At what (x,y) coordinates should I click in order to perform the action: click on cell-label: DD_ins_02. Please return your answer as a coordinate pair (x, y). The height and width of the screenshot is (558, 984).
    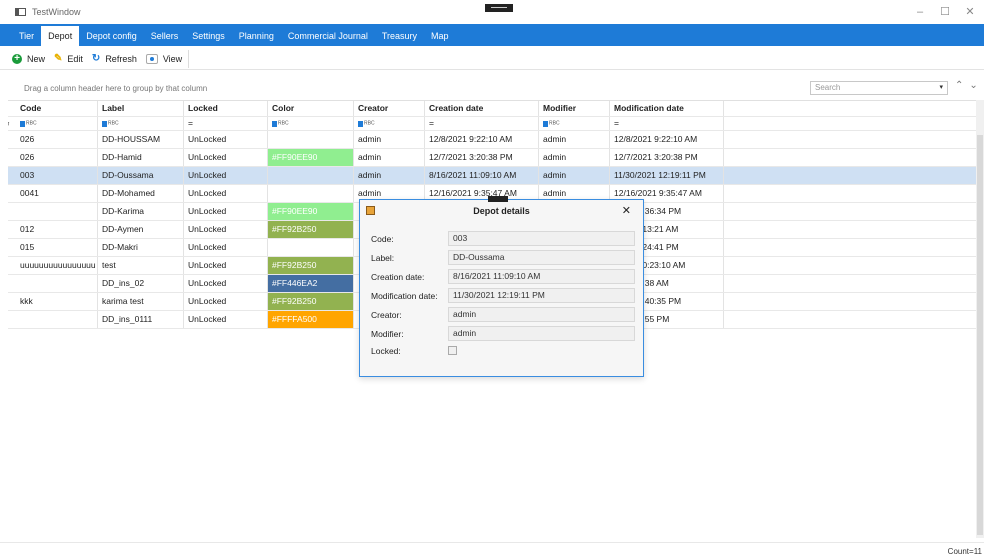
    Looking at the image, I should click on (141, 283).